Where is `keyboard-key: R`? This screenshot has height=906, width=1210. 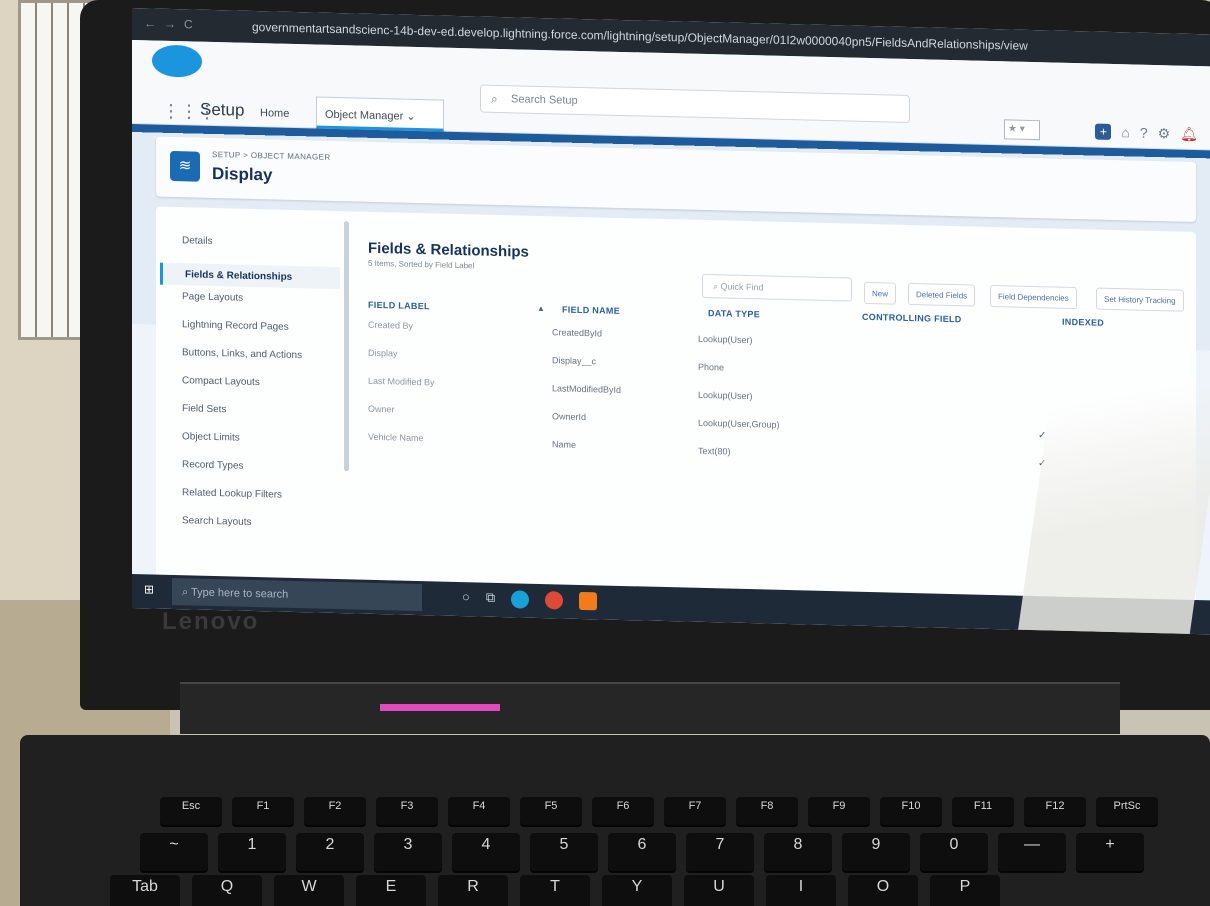
keyboard-key: R is located at coordinates (473, 890).